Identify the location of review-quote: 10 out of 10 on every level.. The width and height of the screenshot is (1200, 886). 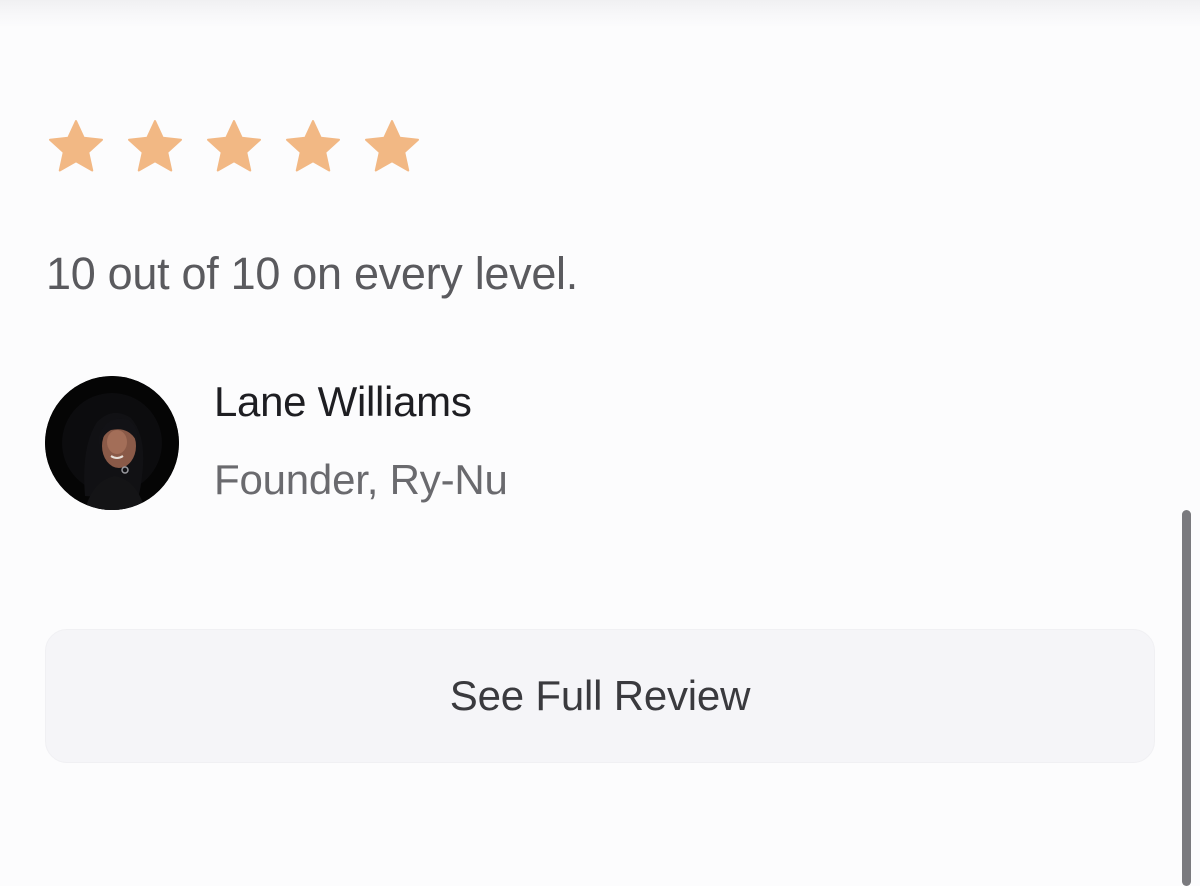
(312, 273).